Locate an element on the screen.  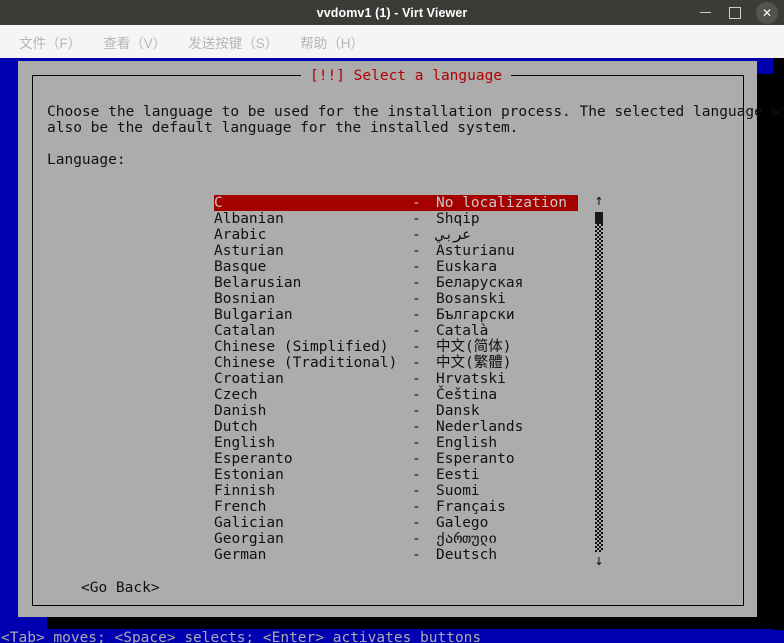
window-controls: ✕ is located at coordinates (737, 12).